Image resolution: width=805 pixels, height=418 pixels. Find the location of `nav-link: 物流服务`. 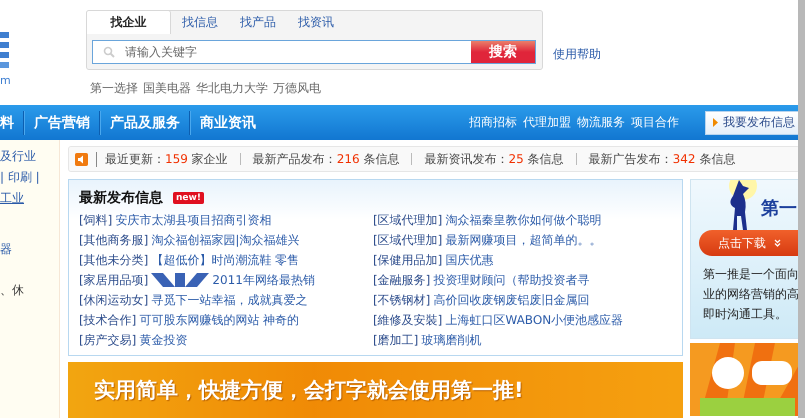

nav-link: 物流服务 is located at coordinates (601, 122).